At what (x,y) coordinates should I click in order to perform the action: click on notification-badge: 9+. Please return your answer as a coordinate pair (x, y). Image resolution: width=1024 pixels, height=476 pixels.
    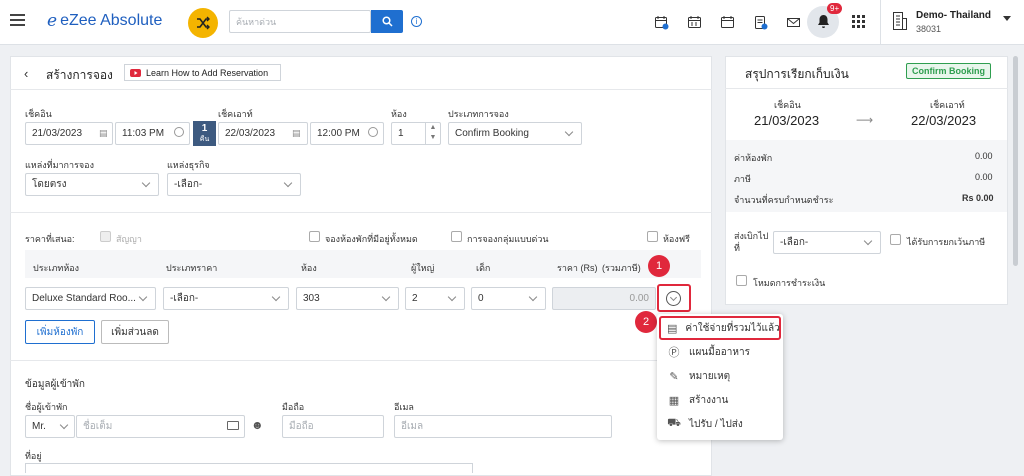
    Looking at the image, I should click on (835, 8).